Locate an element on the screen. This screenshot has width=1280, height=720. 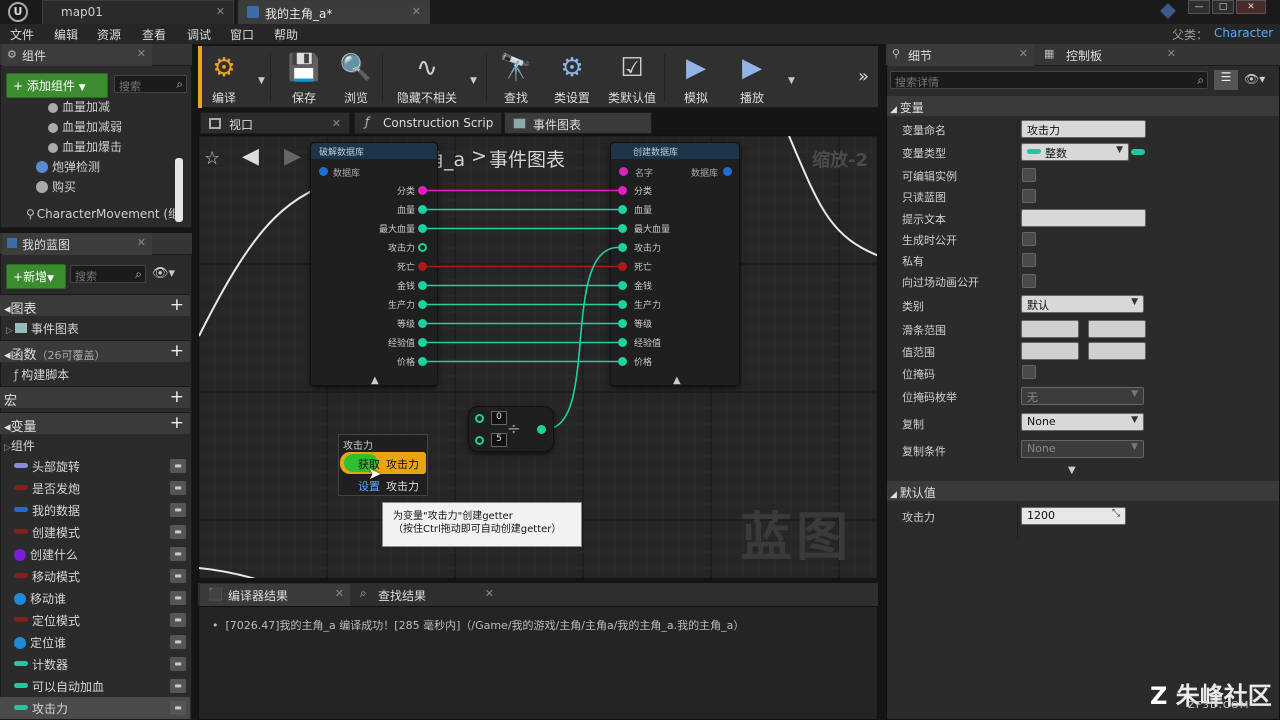
toolbar-button-hide-unrelated: ∿ 隐藏不相关 is located at coordinates (427, 78).